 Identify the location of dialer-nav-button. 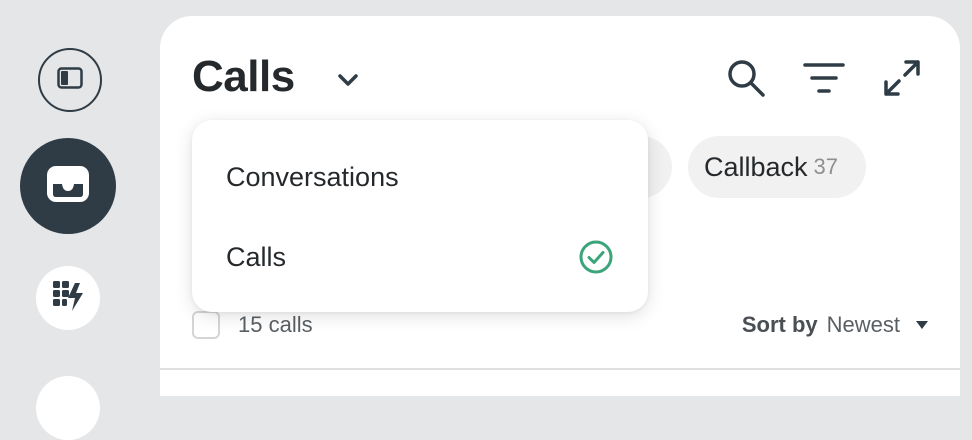
(68, 298).